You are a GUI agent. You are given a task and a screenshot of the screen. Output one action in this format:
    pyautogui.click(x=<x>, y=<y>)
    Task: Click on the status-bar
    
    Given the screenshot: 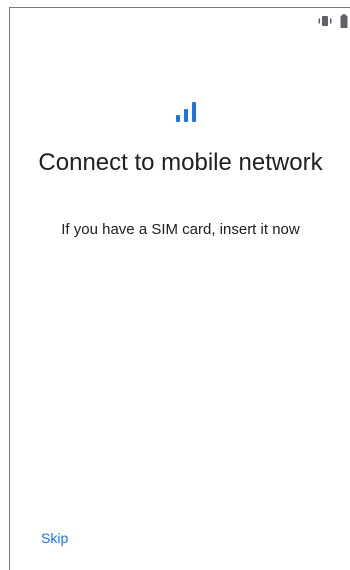 What is the action you would take?
    pyautogui.click(x=334, y=21)
    